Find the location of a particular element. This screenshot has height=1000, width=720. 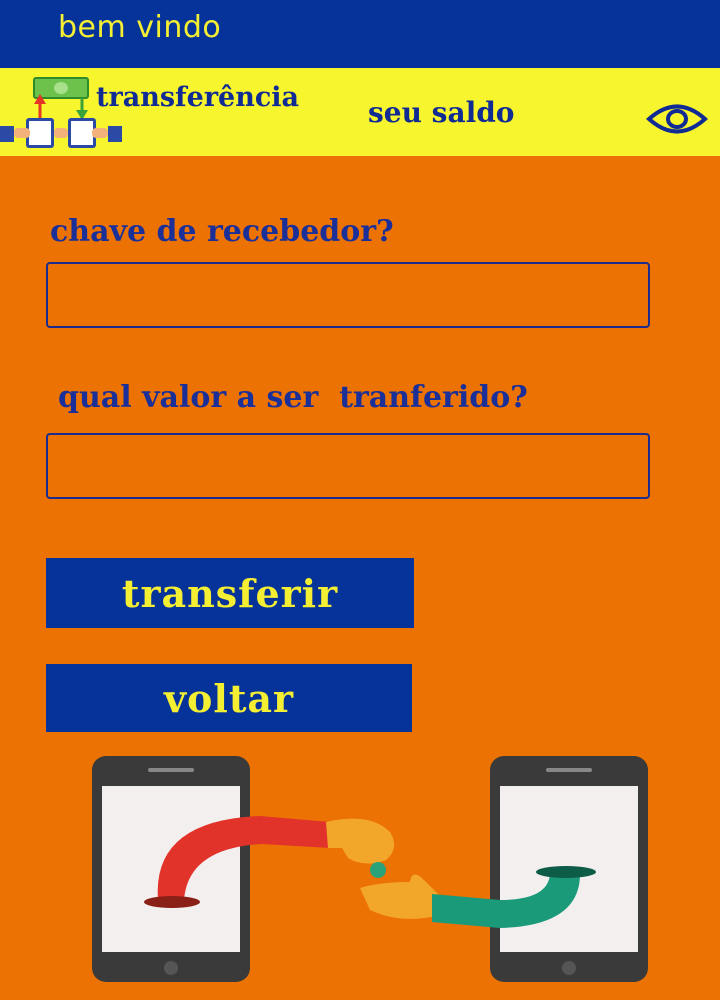

amount-label: qual valor a ser tranferido? is located at coordinates (293, 397).